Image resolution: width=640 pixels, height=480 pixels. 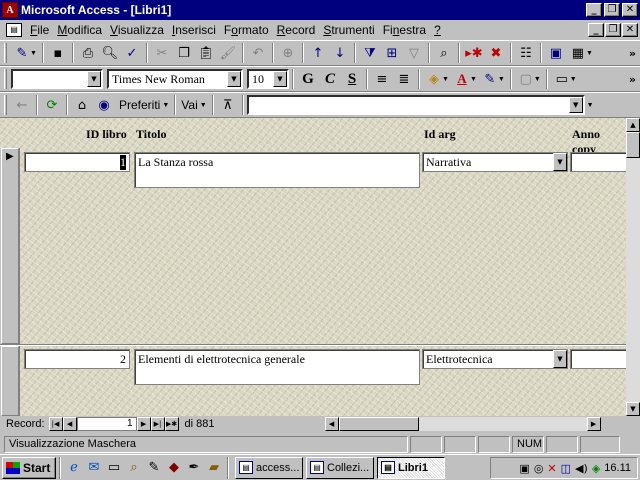 What do you see at coordinates (462, 424) in the screenshot?
I see `horizontal-scrollbar: ◀ ▶` at bounding box center [462, 424].